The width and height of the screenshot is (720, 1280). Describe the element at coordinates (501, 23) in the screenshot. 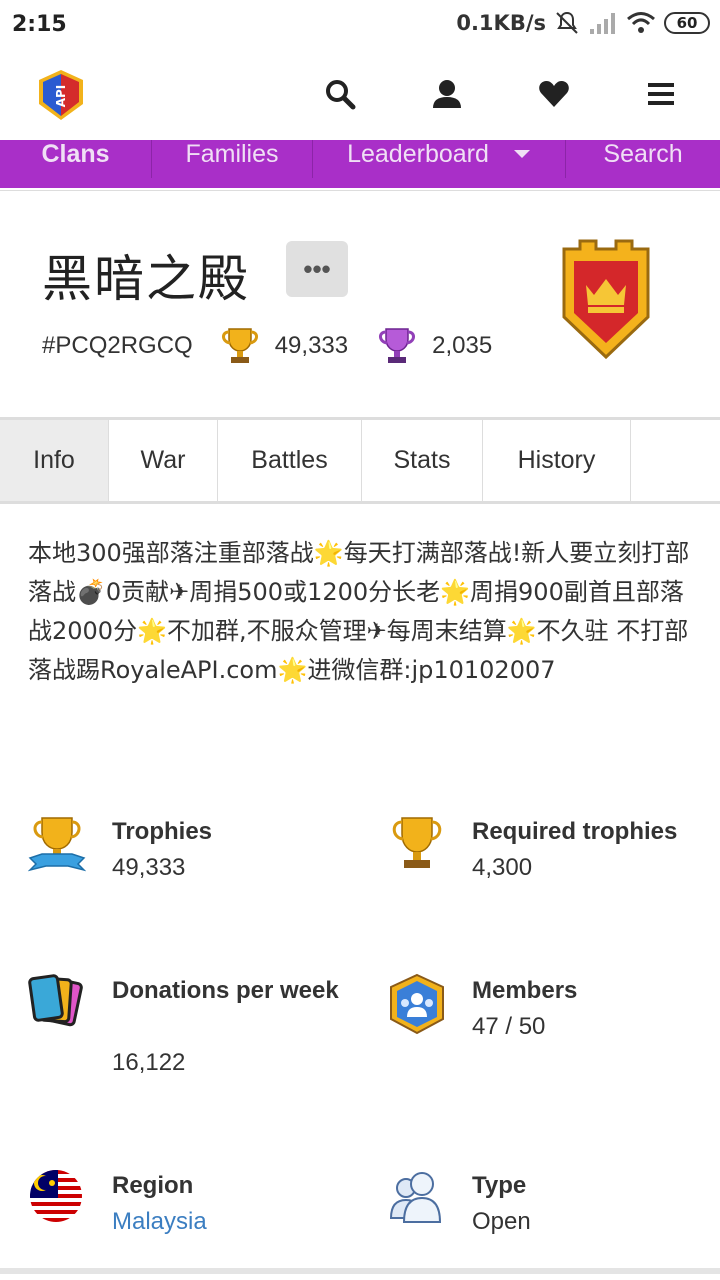

I see `network-speed: 0.1KB/s` at that location.